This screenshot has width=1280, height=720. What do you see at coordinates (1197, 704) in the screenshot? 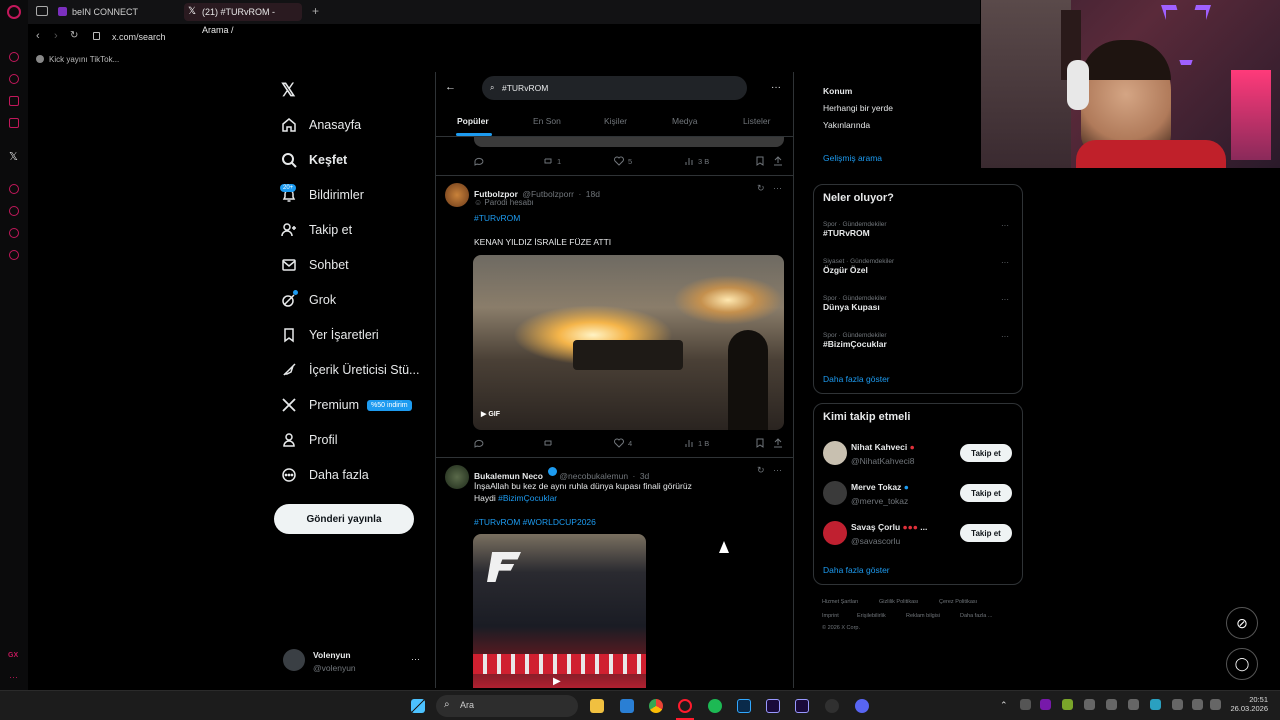
I see `wifi-icon` at bounding box center [1197, 704].